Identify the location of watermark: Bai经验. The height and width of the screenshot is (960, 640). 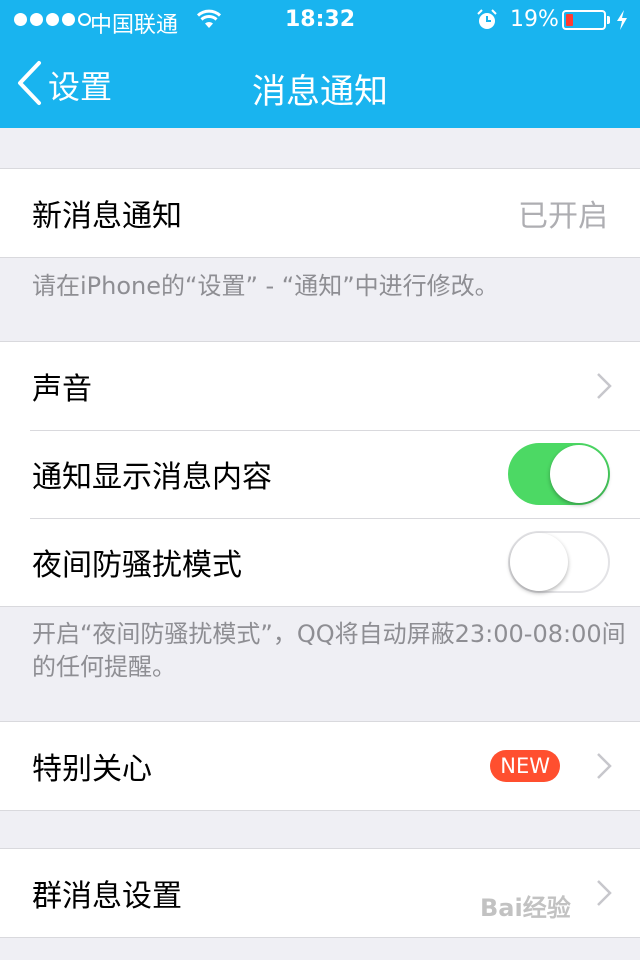
(525, 908).